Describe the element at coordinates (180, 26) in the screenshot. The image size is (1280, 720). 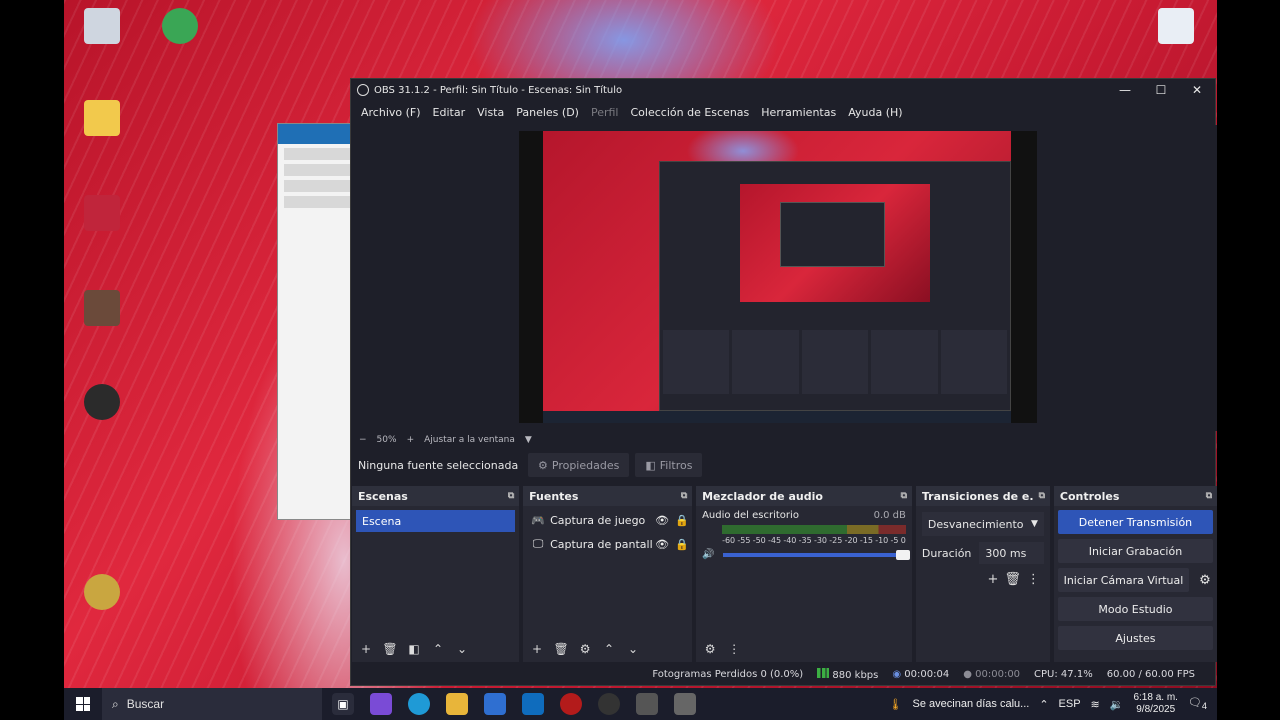
I see `desktop-icon-app` at that location.